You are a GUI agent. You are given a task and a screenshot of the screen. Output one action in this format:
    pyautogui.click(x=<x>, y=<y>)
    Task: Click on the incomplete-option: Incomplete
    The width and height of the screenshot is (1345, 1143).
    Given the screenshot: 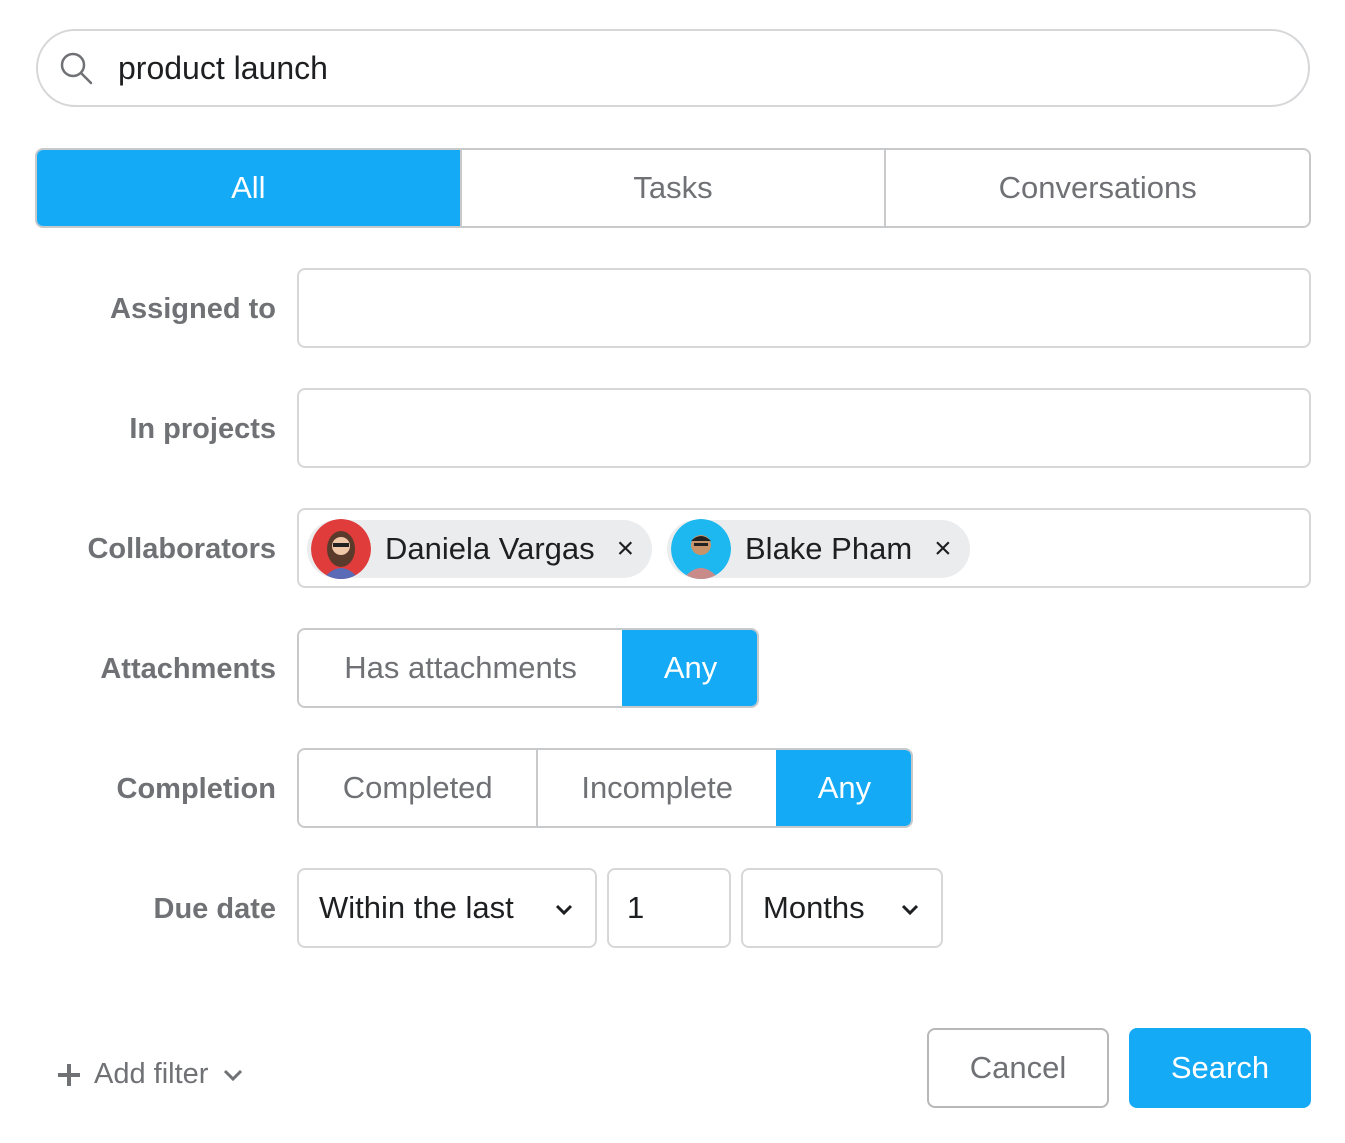 What is the action you would take?
    pyautogui.click(x=656, y=788)
    